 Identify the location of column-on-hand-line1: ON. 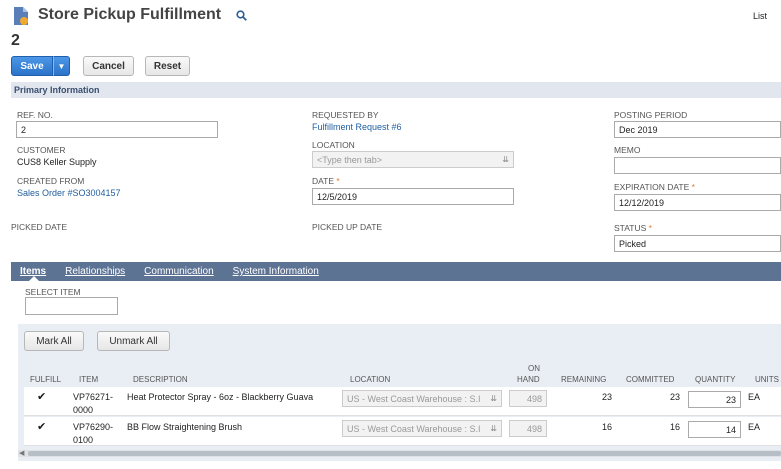
(534, 368).